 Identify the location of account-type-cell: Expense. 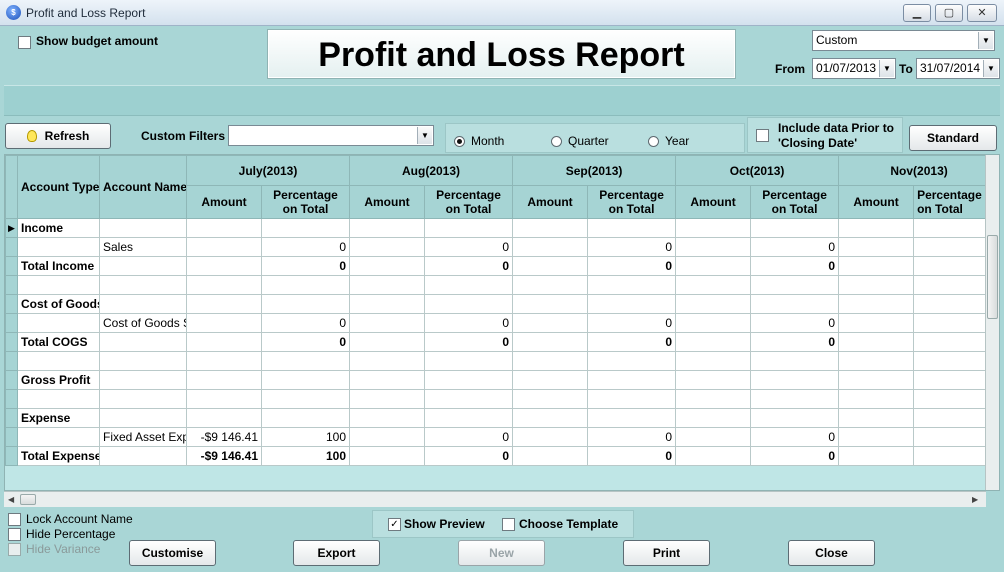
(58, 418).